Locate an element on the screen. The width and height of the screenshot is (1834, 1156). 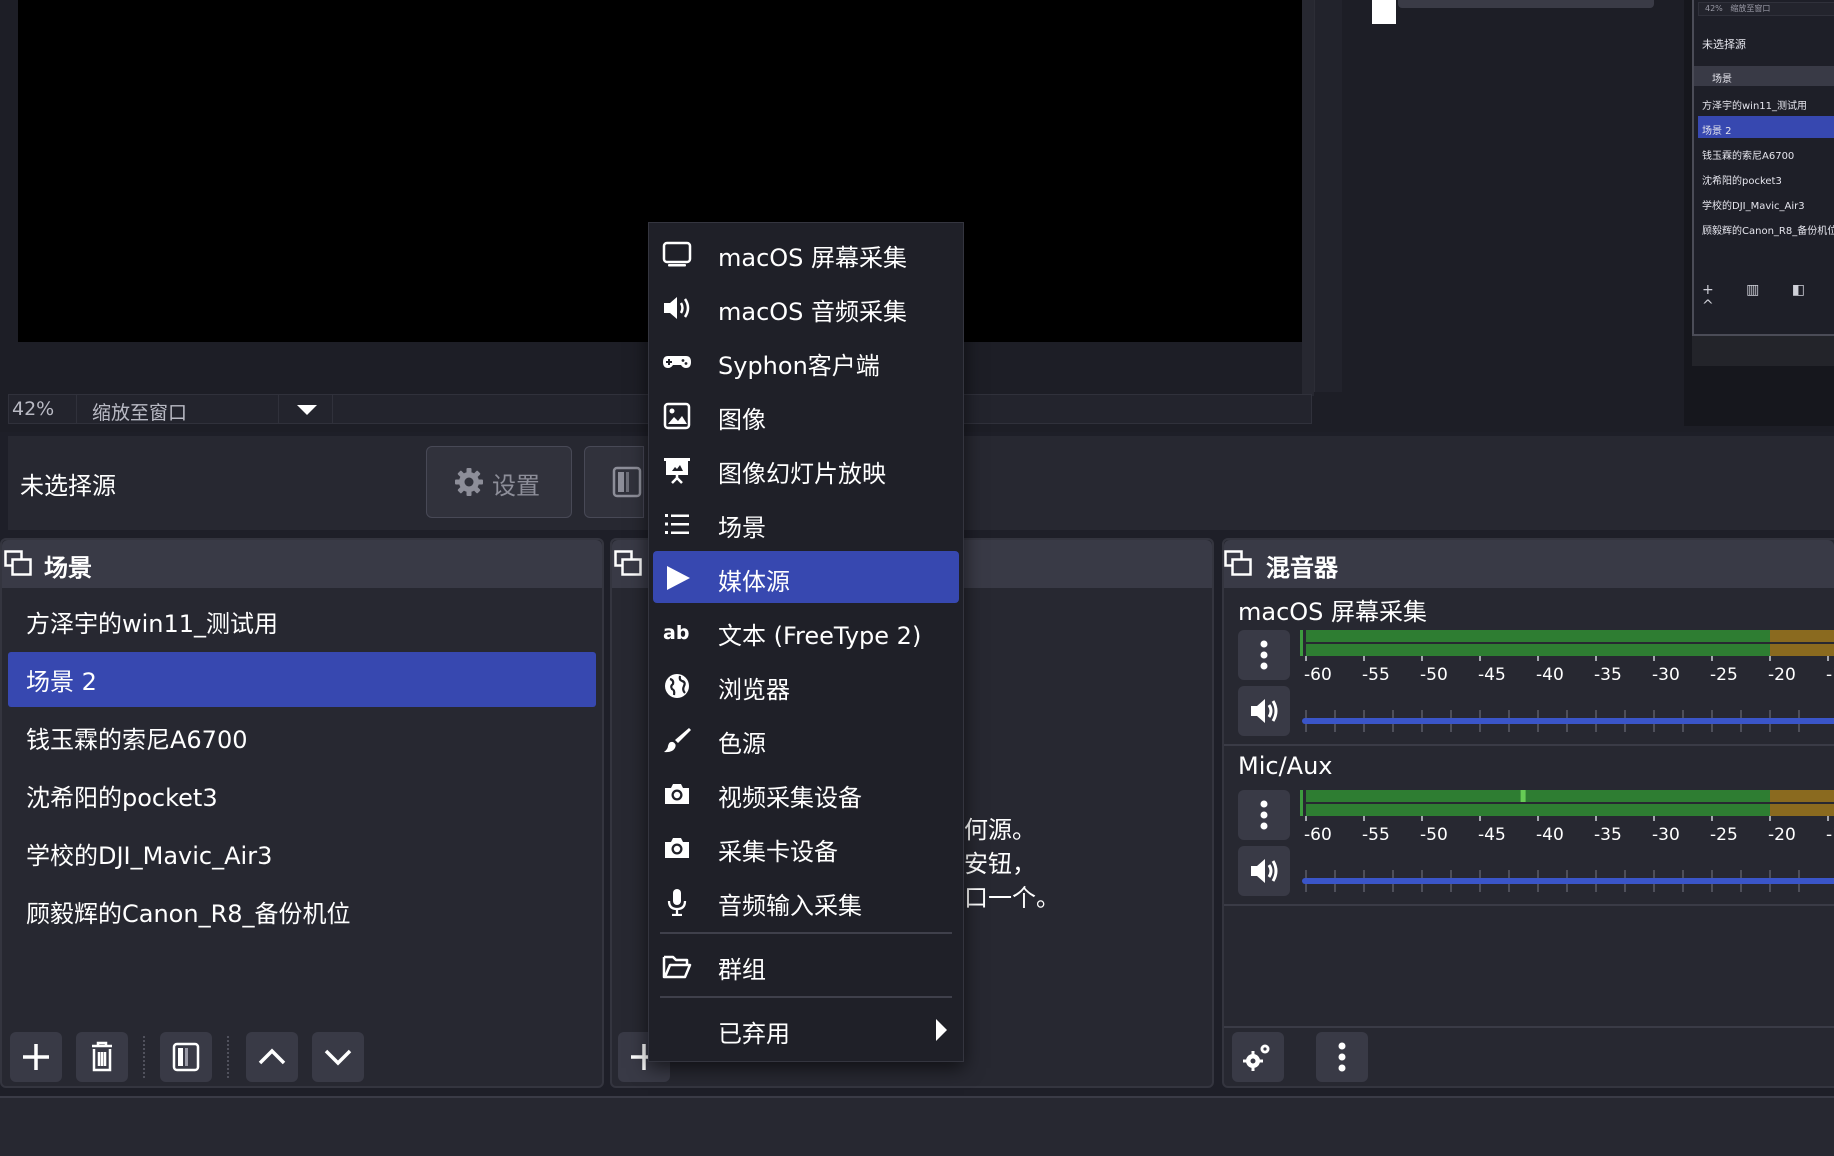
image-icon is located at coordinates (677, 416).